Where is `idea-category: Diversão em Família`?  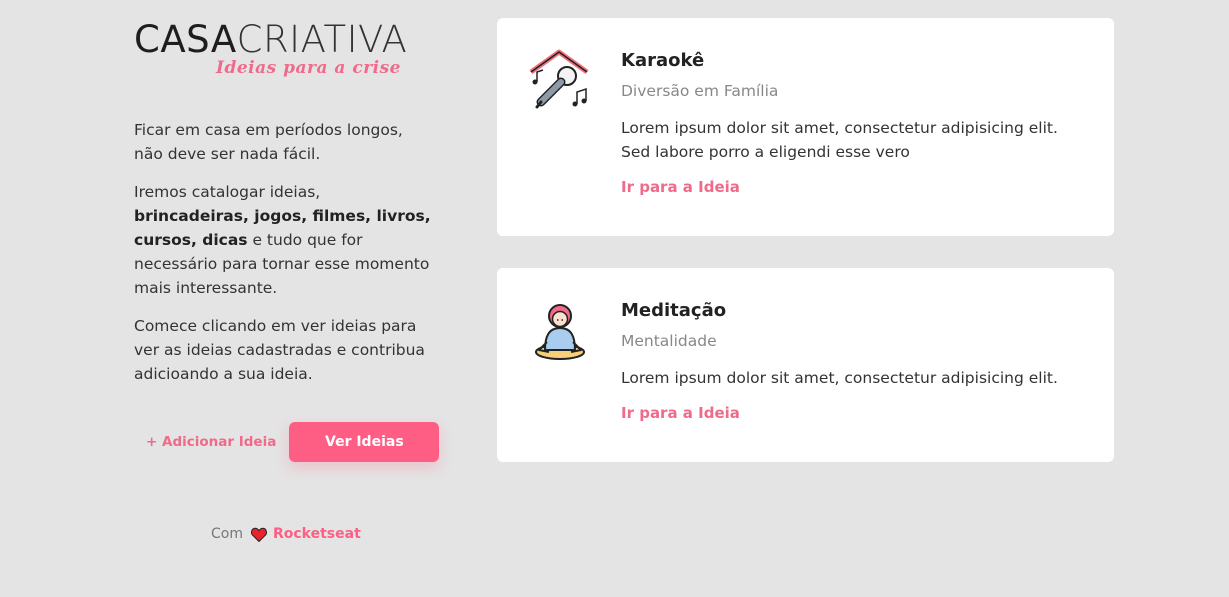
idea-category: Diversão em Família is located at coordinates (700, 91).